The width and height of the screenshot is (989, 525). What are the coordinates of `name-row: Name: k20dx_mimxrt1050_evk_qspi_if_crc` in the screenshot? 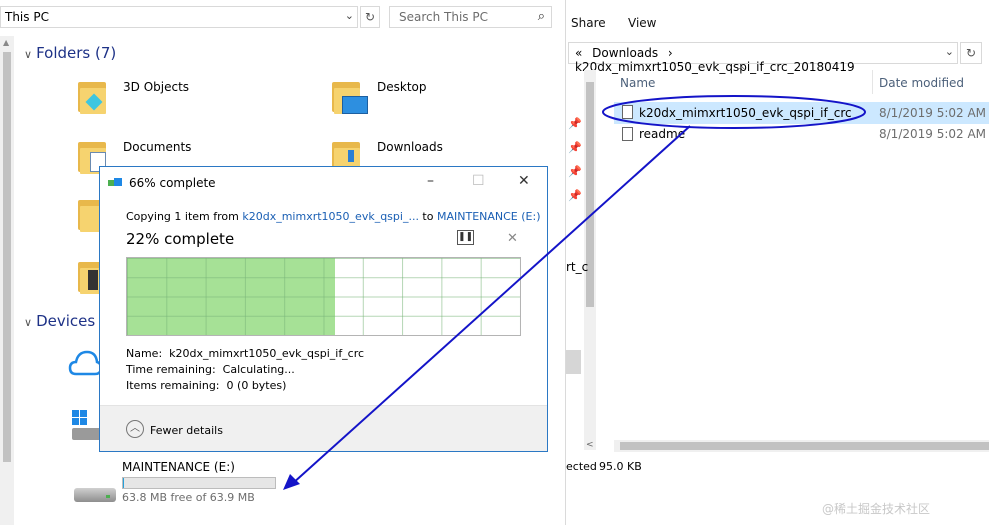 It's located at (245, 353).